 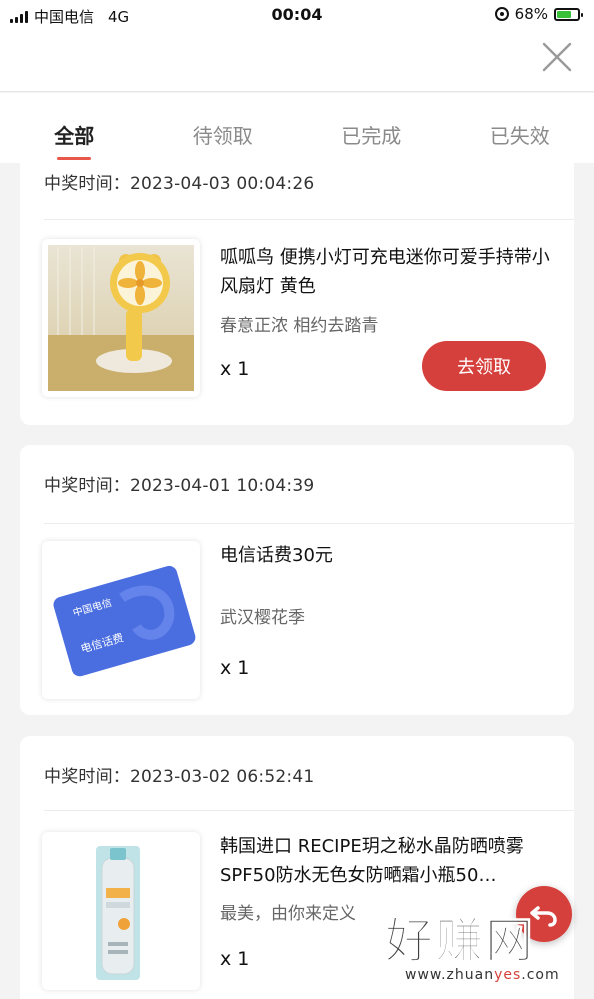 What do you see at coordinates (262, 618) in the screenshot?
I see `prize-subtitle: 武汉樱花季` at bounding box center [262, 618].